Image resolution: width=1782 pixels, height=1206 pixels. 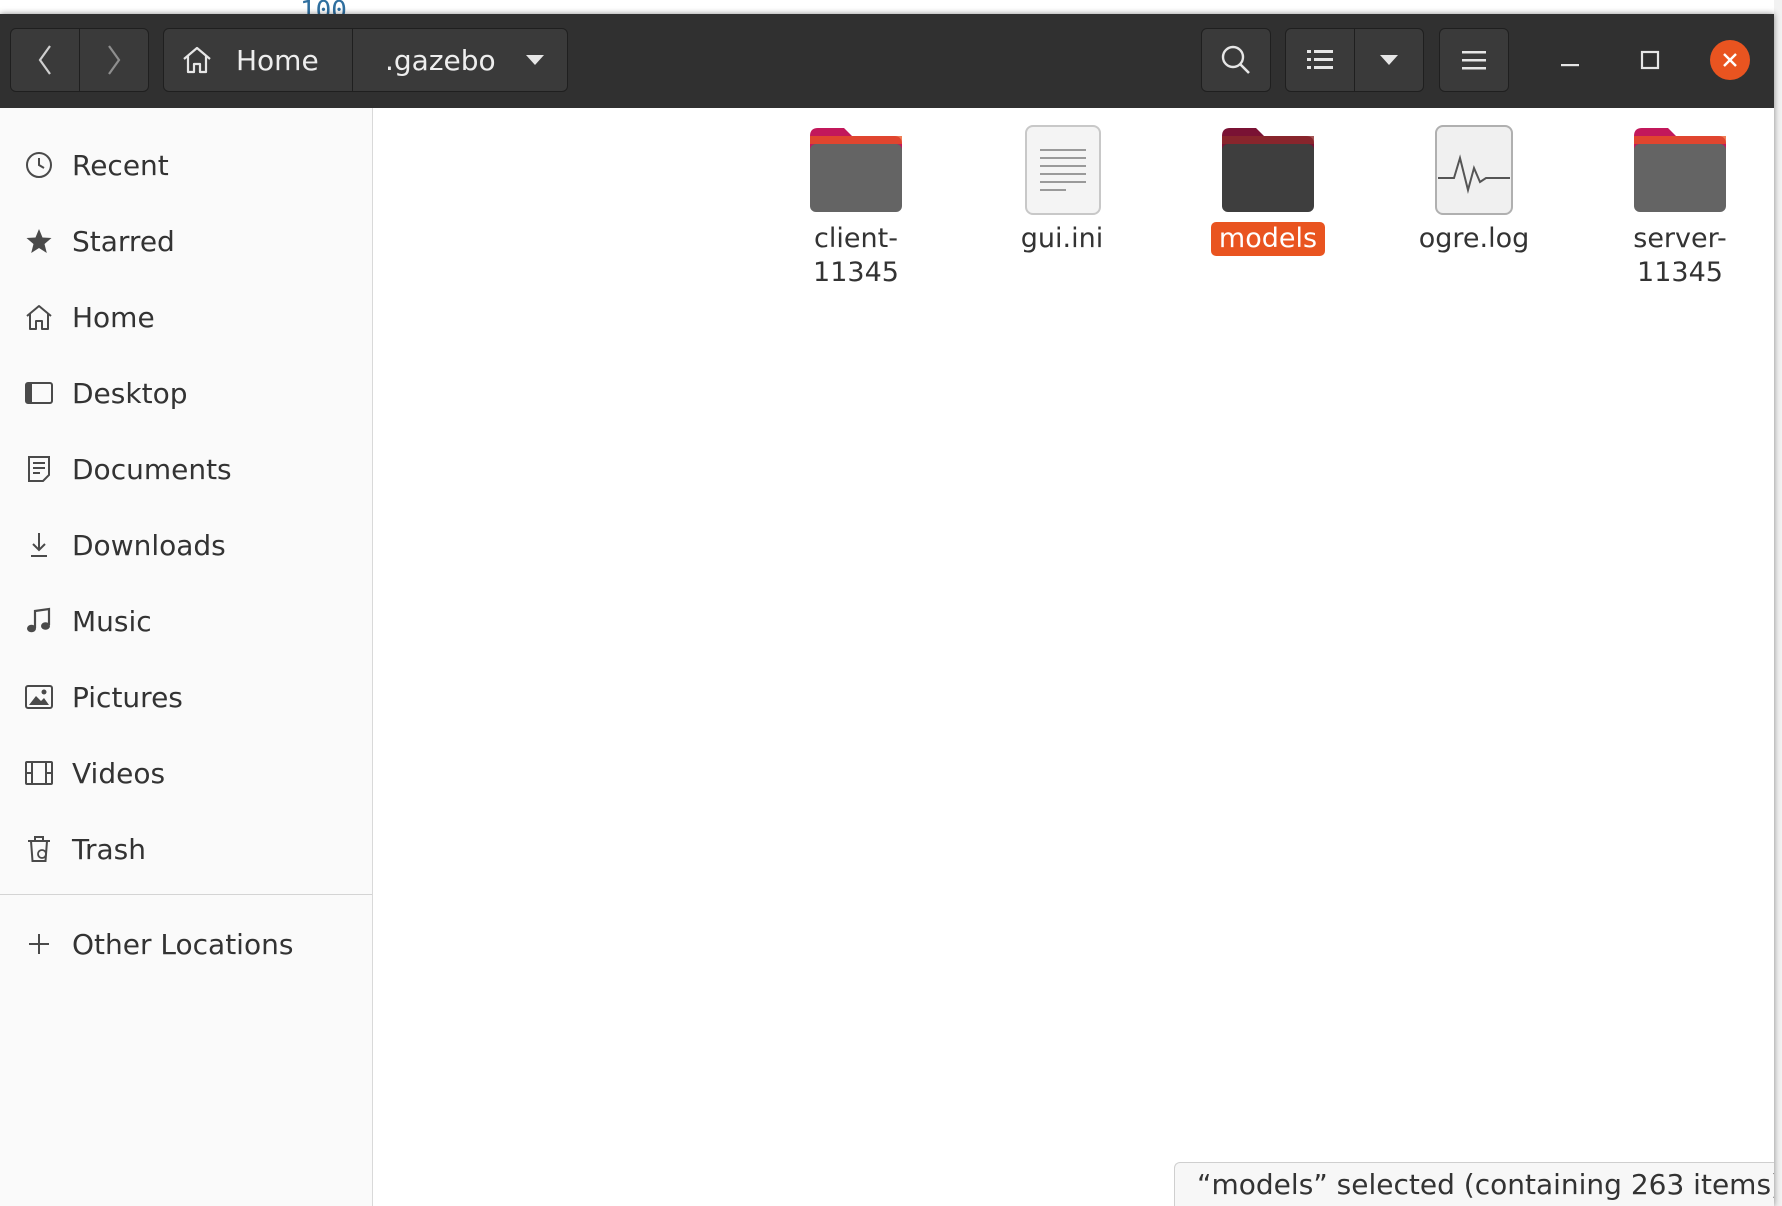 I want to click on view-toggle-button, so click(x=1320, y=60).